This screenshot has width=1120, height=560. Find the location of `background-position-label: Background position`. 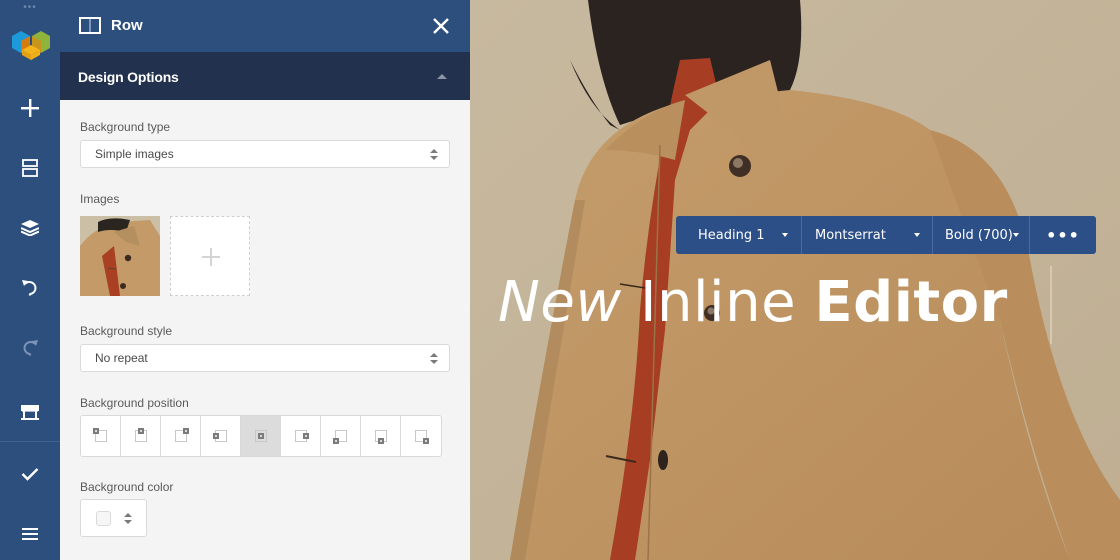

background-position-label: Background position is located at coordinates (134, 403).